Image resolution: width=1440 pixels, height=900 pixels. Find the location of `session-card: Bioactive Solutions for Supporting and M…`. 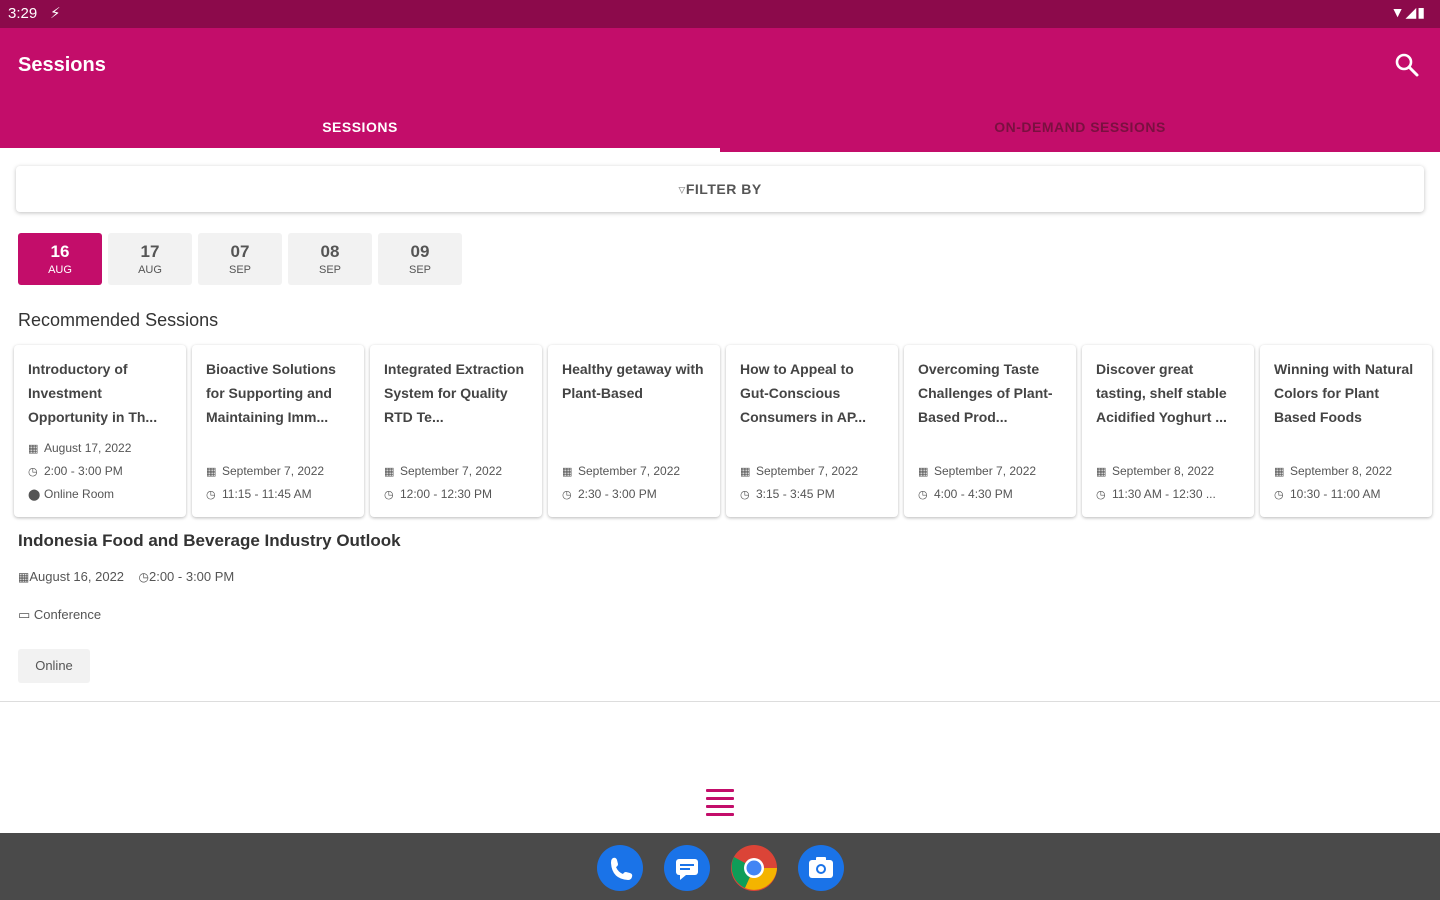

session-card: Bioactive Solutions for Supporting and M… is located at coordinates (278, 431).